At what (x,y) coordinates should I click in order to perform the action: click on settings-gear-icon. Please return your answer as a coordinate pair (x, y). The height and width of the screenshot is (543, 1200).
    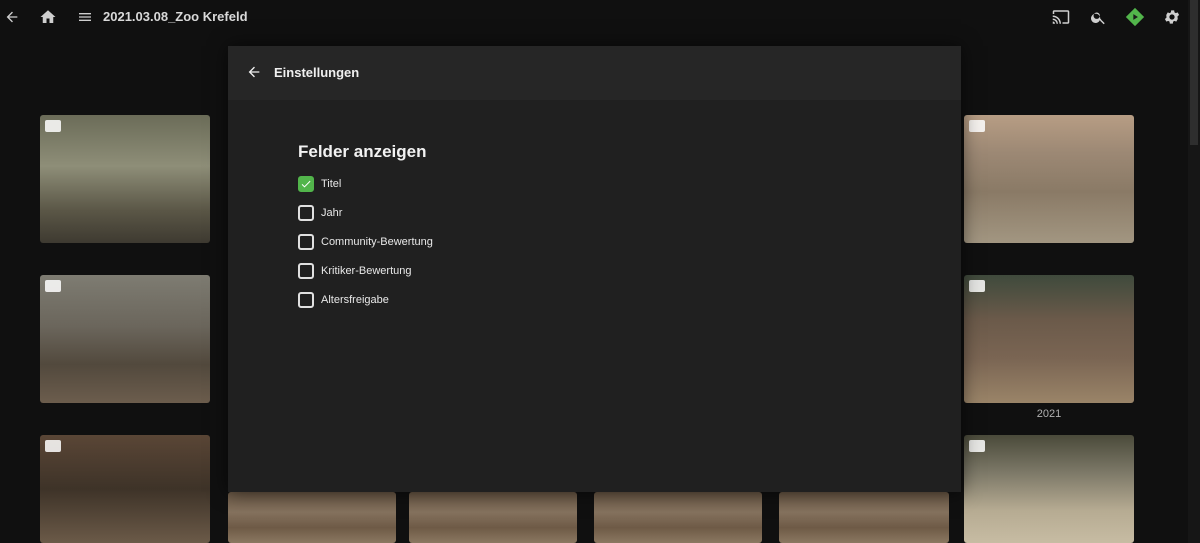
    Looking at the image, I should click on (1172, 17).